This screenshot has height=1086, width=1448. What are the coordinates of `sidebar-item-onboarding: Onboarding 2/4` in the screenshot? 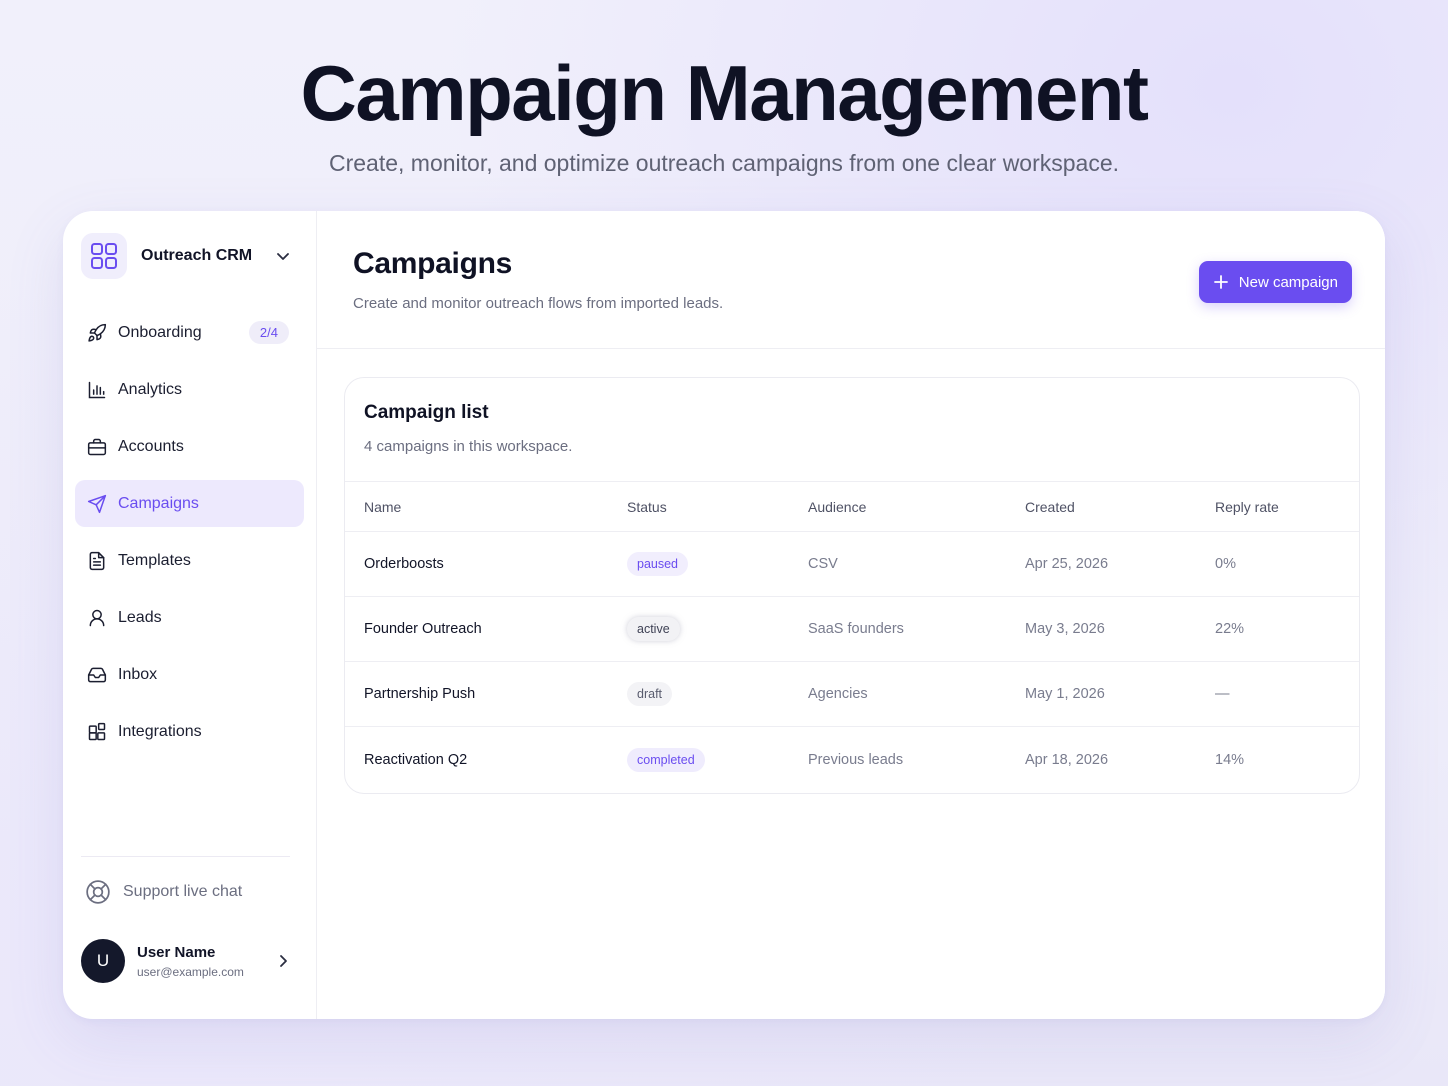 It's located at (189, 332).